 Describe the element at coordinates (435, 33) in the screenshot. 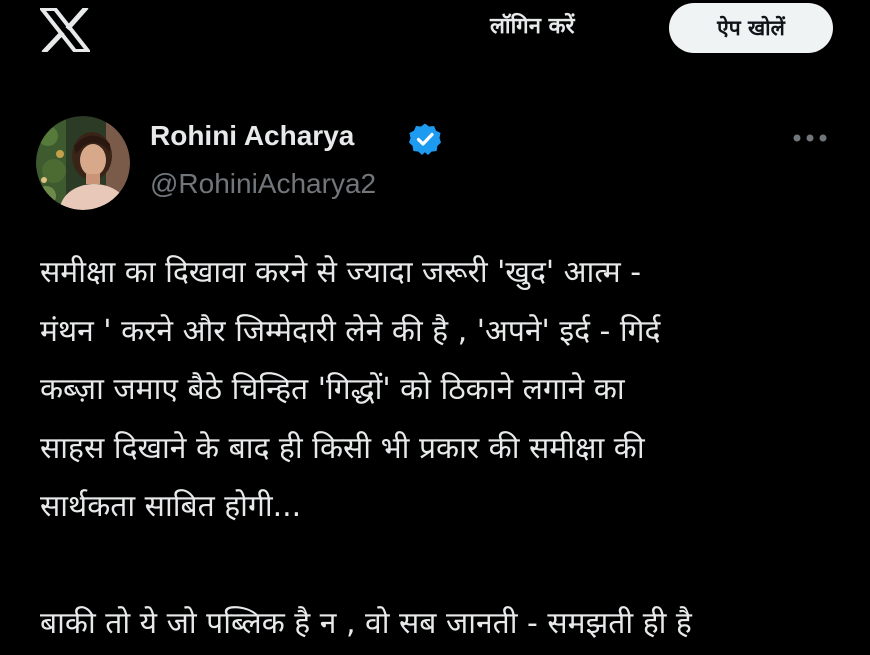

I see `top-bar: लॉगिन करें ऐप खोलें` at that location.